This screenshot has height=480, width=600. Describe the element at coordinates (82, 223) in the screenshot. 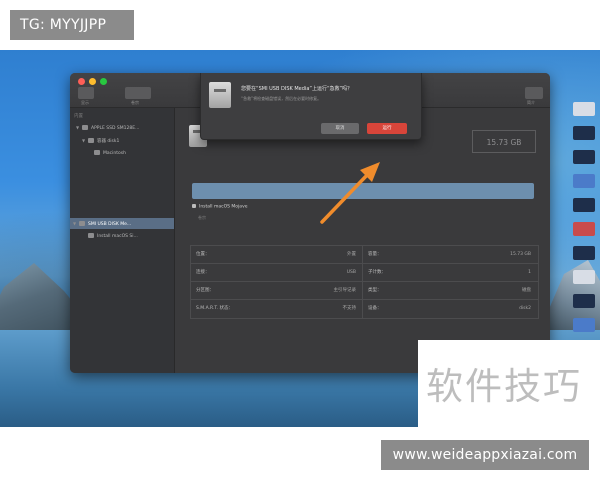

I see `external-disk-icon` at that location.